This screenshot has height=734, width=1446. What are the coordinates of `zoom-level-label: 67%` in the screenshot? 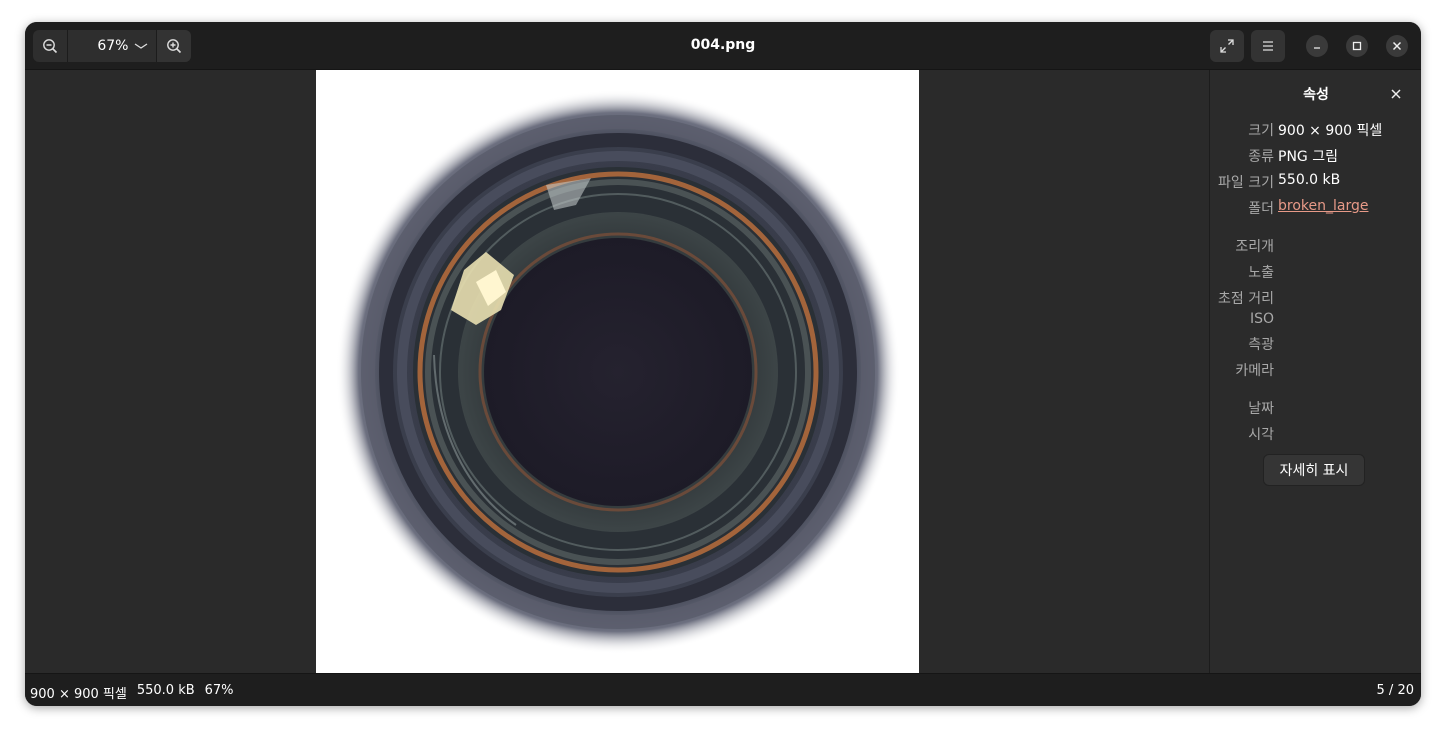 It's located at (113, 46).